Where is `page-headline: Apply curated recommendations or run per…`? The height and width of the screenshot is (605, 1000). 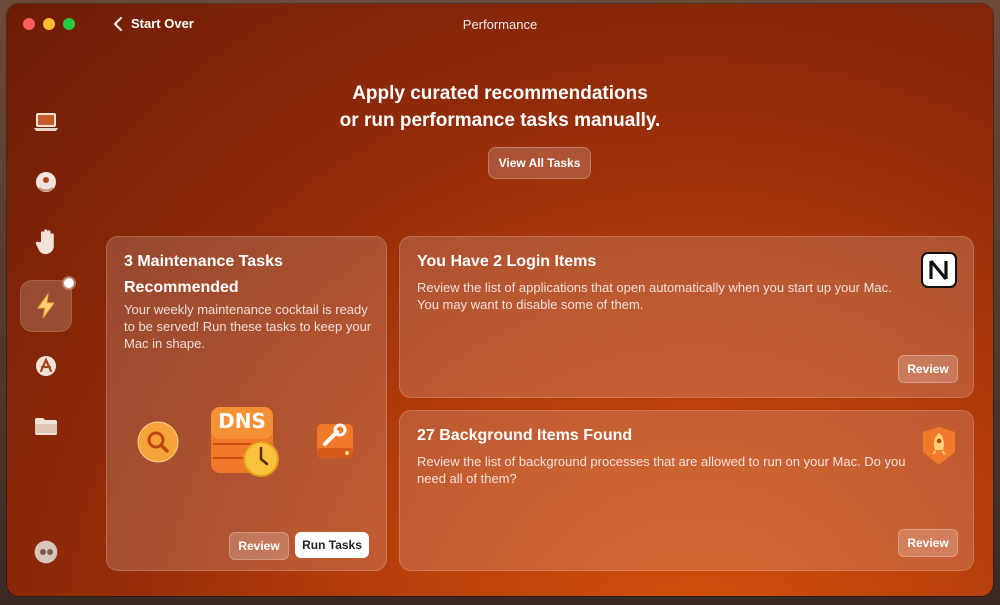 page-headline: Apply curated recommendations or run per… is located at coordinates (500, 107).